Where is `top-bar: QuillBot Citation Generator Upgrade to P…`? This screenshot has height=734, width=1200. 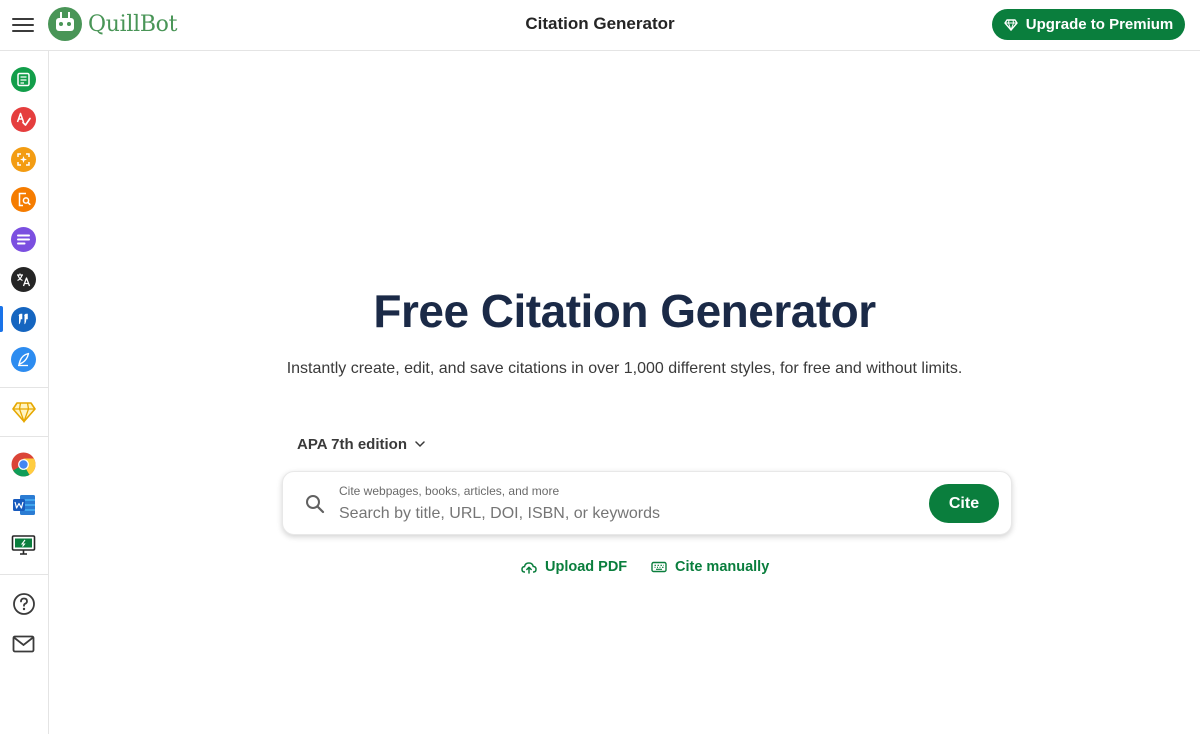 top-bar: QuillBot Citation Generator Upgrade to P… is located at coordinates (600, 25).